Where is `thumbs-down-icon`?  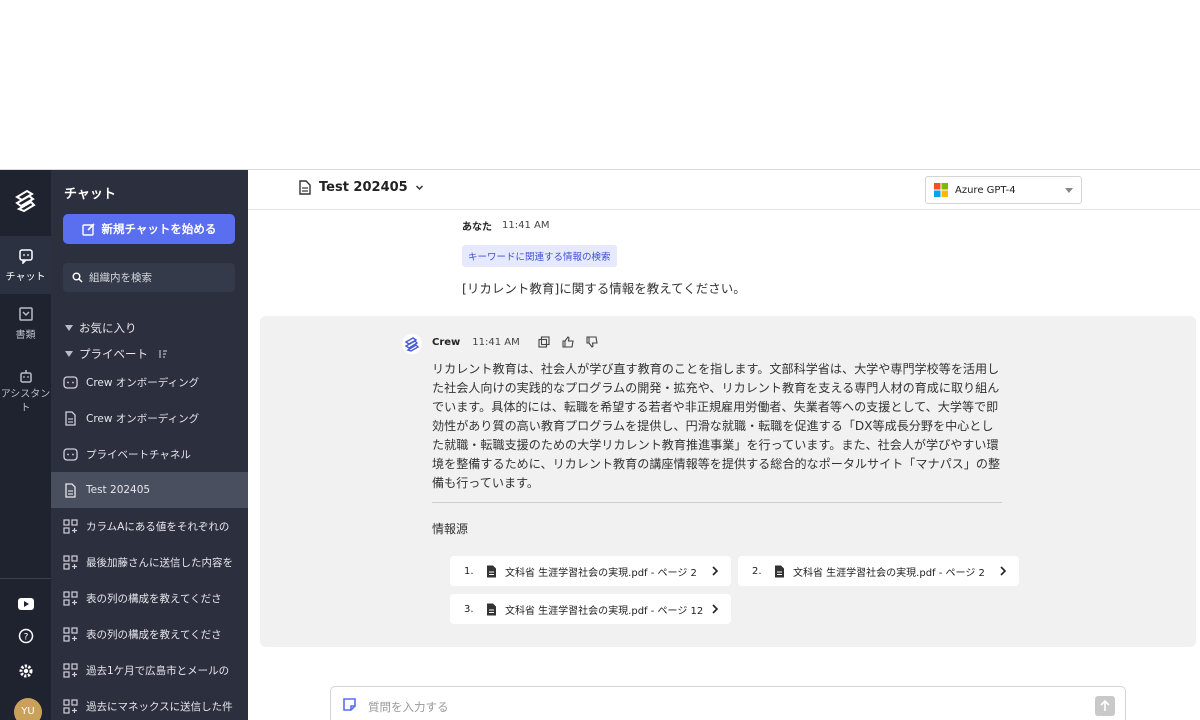
thumbs-down-icon is located at coordinates (592, 342).